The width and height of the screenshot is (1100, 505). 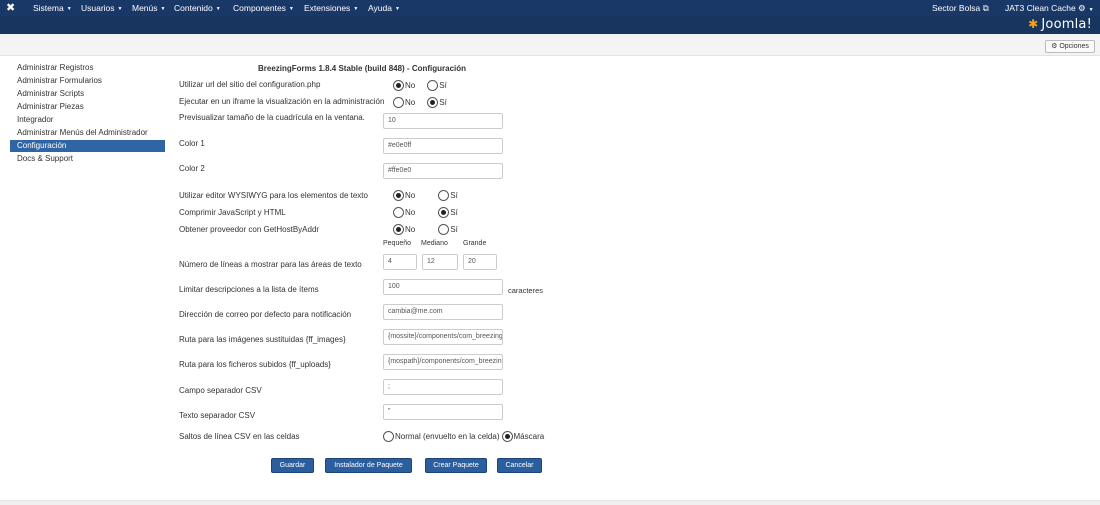 I want to click on use-site-url-si-radio, so click(x=433, y=85).